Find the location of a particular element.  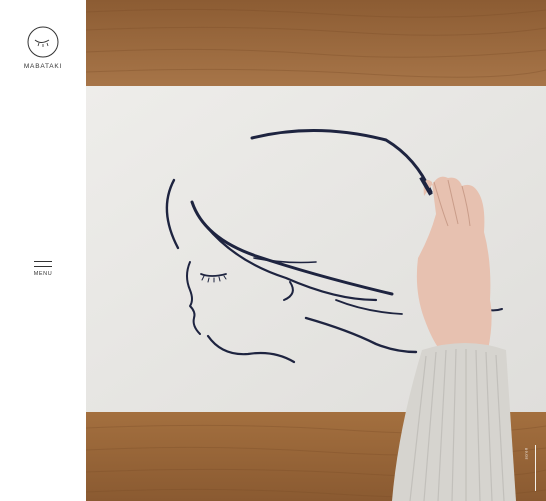

brand-logo: MABATAKI is located at coordinates (43, 48).